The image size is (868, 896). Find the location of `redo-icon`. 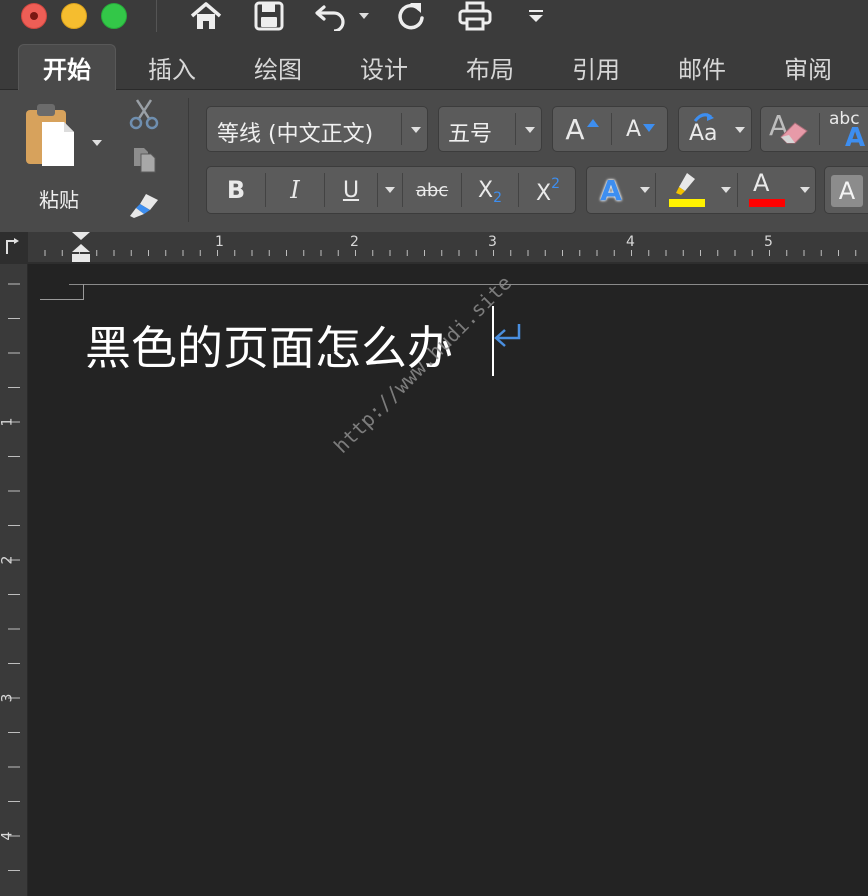

redo-icon is located at coordinates (411, 16).